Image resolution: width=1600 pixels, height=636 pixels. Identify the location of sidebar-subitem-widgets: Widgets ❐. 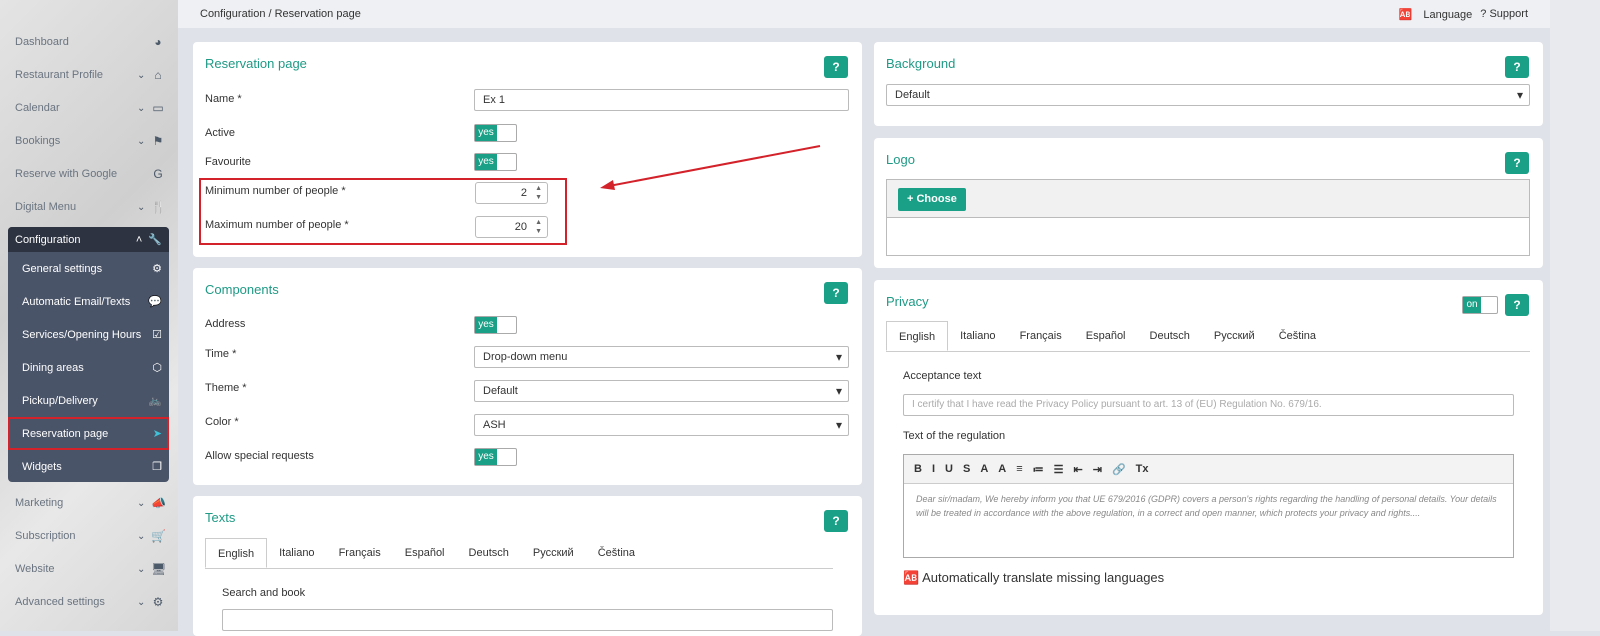
(88, 466).